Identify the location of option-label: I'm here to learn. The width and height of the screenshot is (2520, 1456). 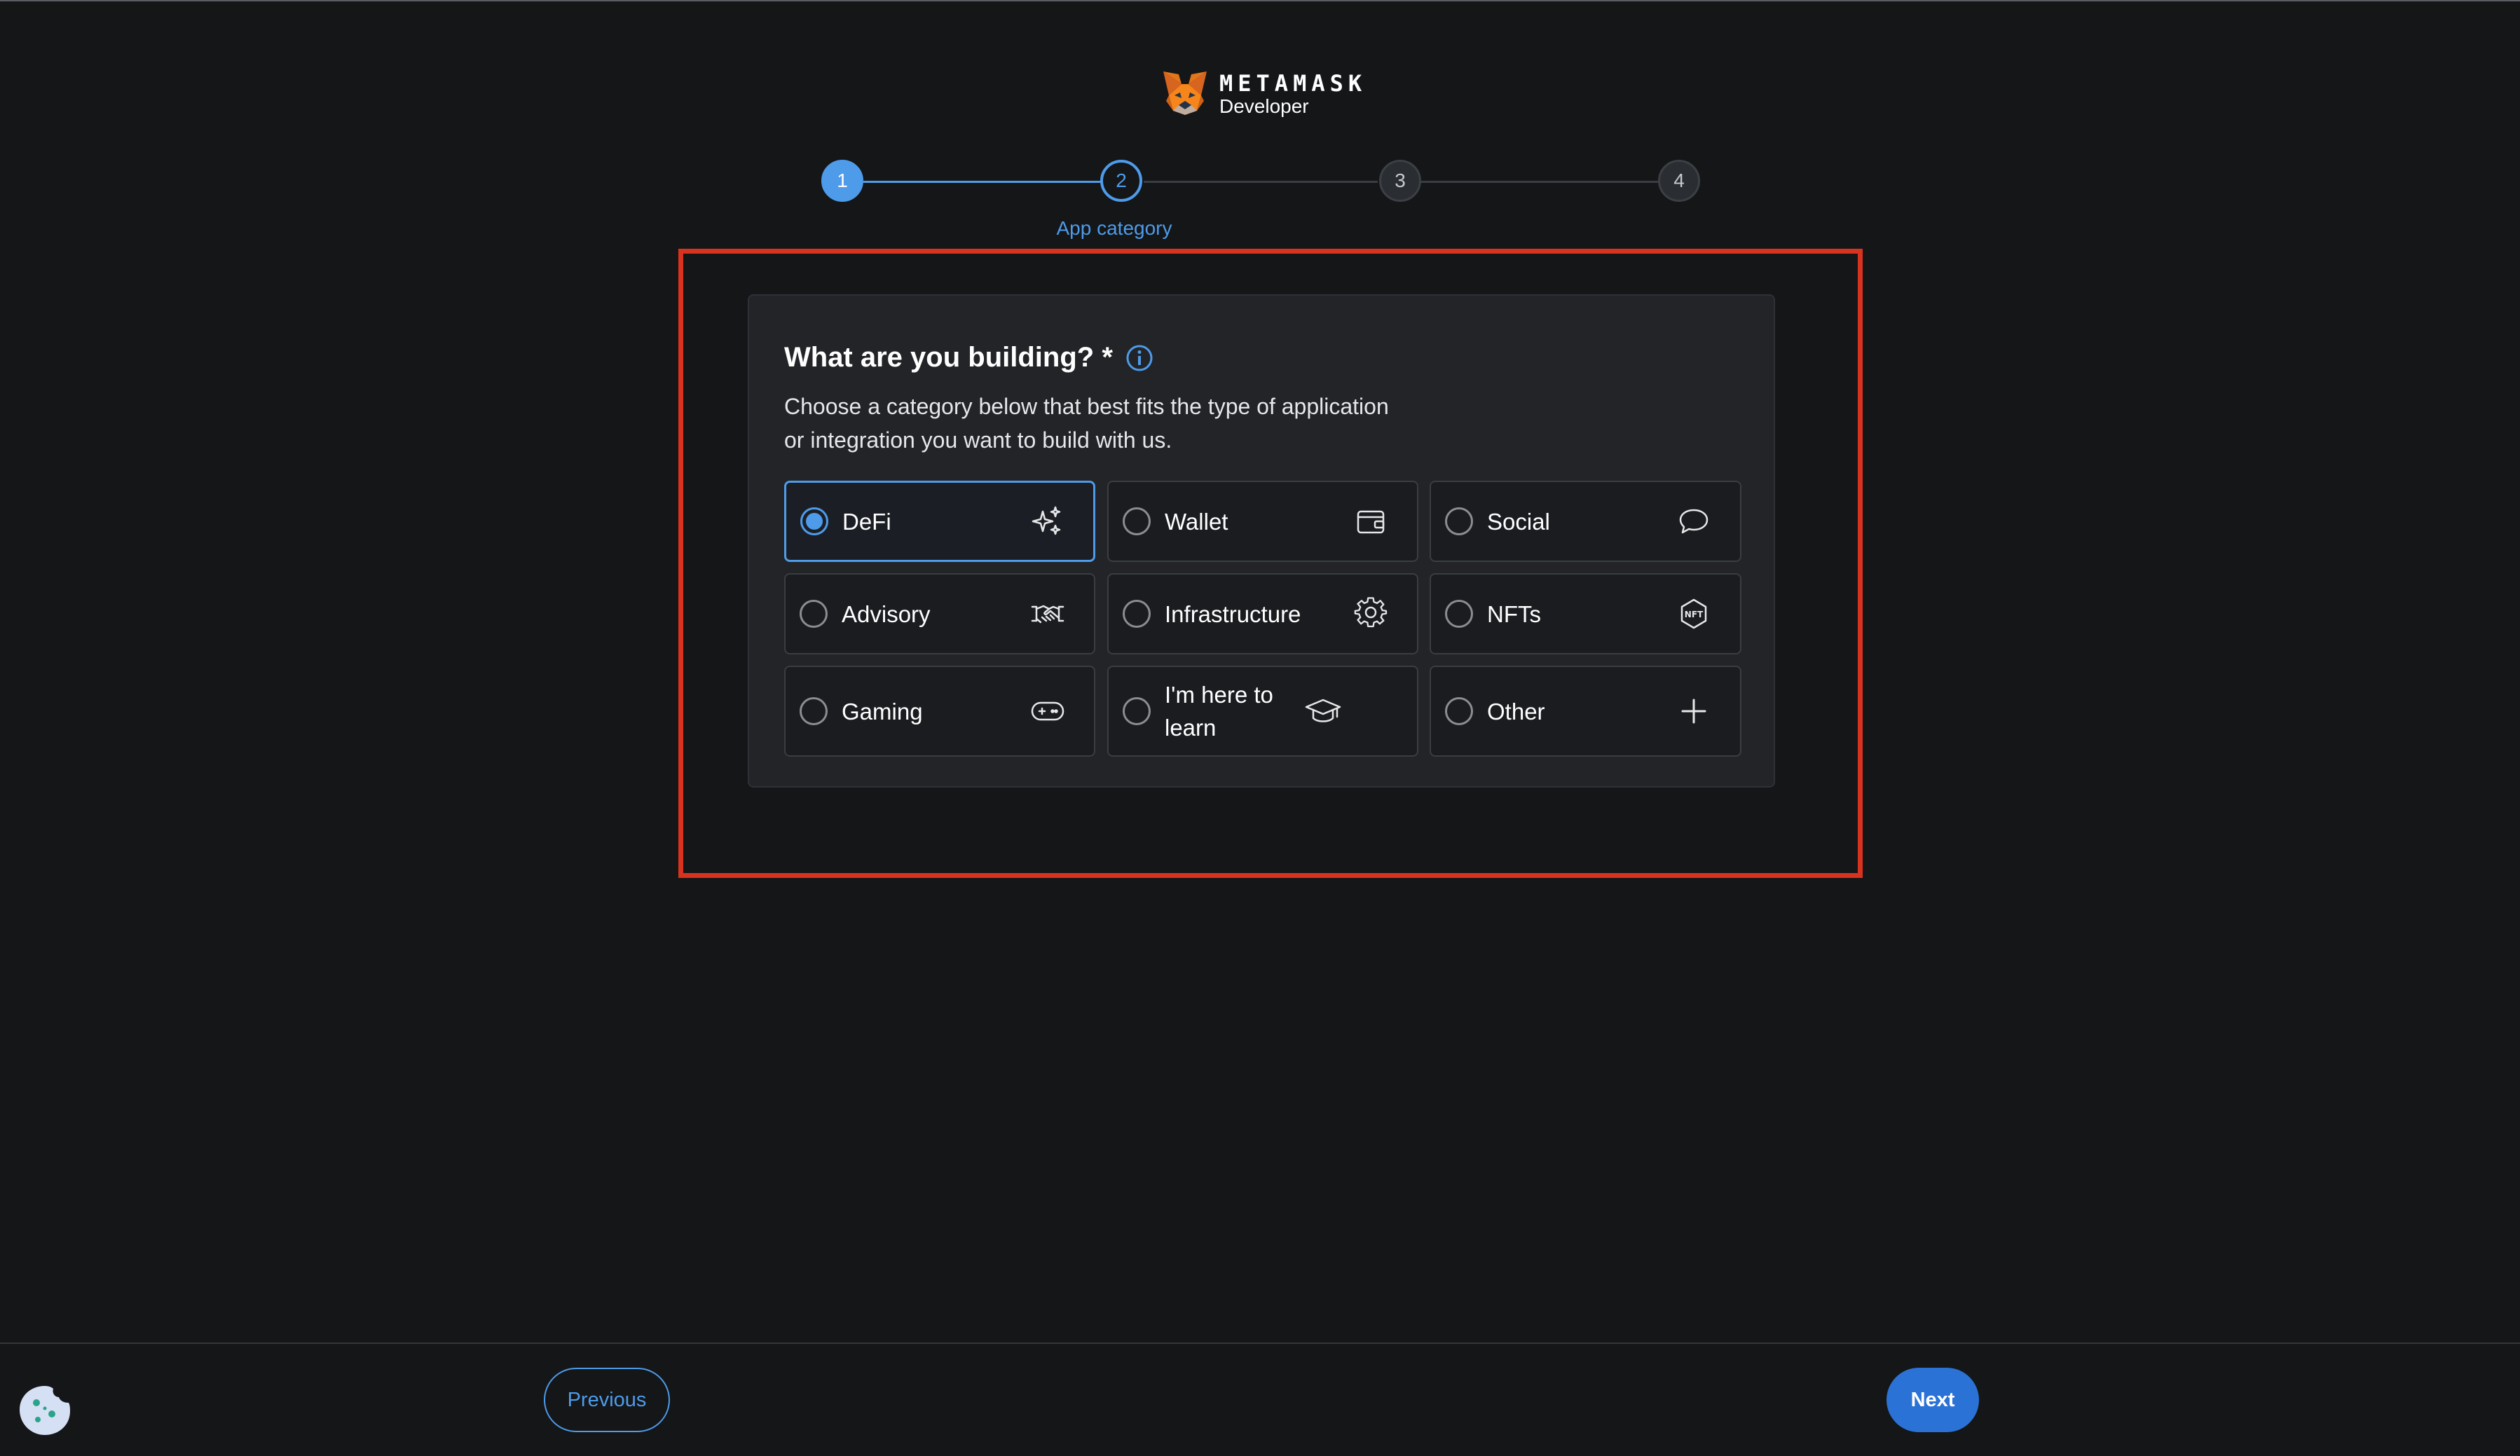
(1219, 711).